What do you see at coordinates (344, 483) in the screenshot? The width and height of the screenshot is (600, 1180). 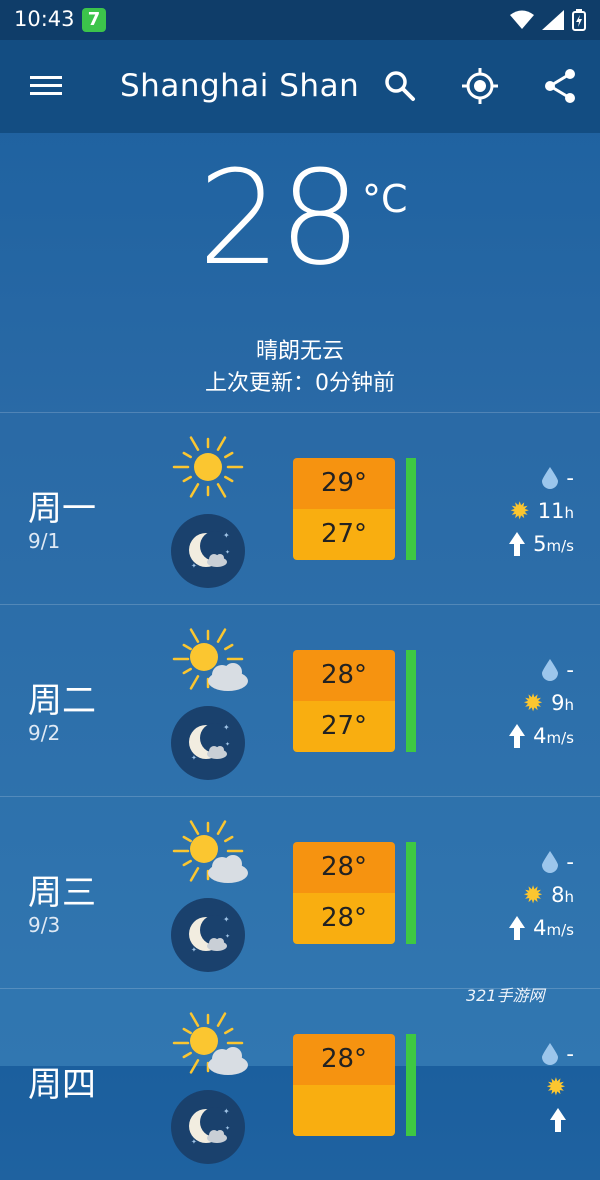 I see `high-temperature: 29°` at bounding box center [344, 483].